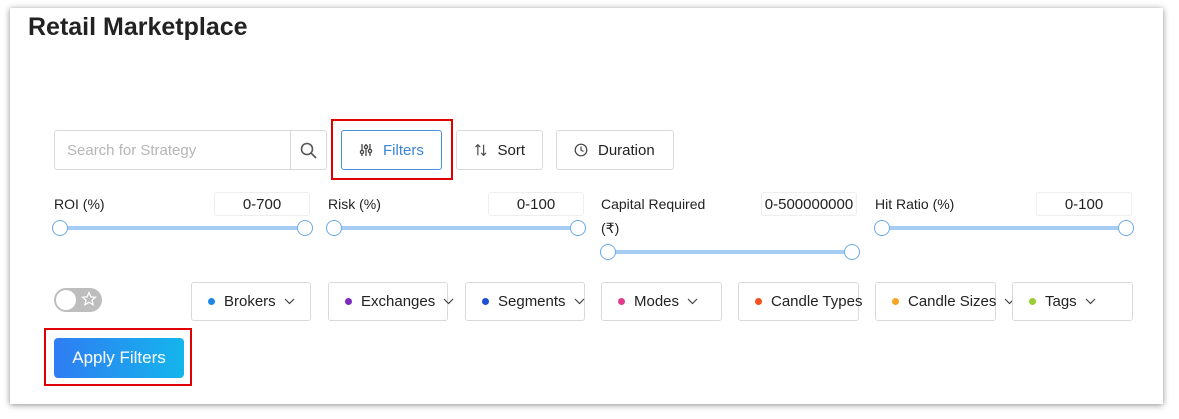 The width and height of the screenshot is (1179, 419). Describe the element at coordinates (78, 300) in the screenshot. I see `favorites-toggle` at that location.